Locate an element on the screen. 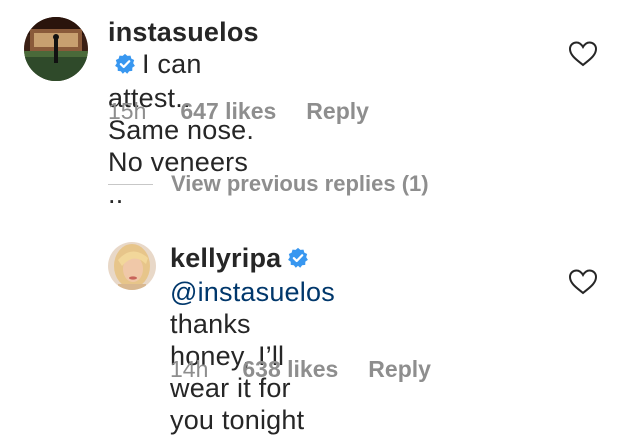 Image resolution: width=640 pixels, height=436 pixels. avatar-kellyripa is located at coordinates (132, 266).